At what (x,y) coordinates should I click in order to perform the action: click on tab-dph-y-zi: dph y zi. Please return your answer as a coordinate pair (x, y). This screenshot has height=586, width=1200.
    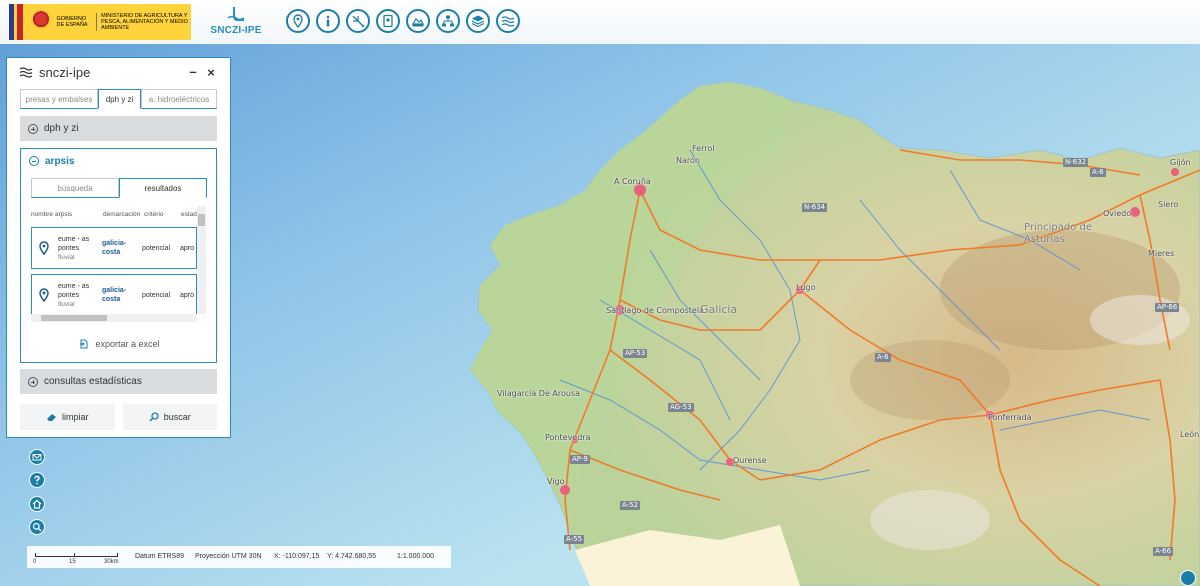
    Looking at the image, I should click on (119, 99).